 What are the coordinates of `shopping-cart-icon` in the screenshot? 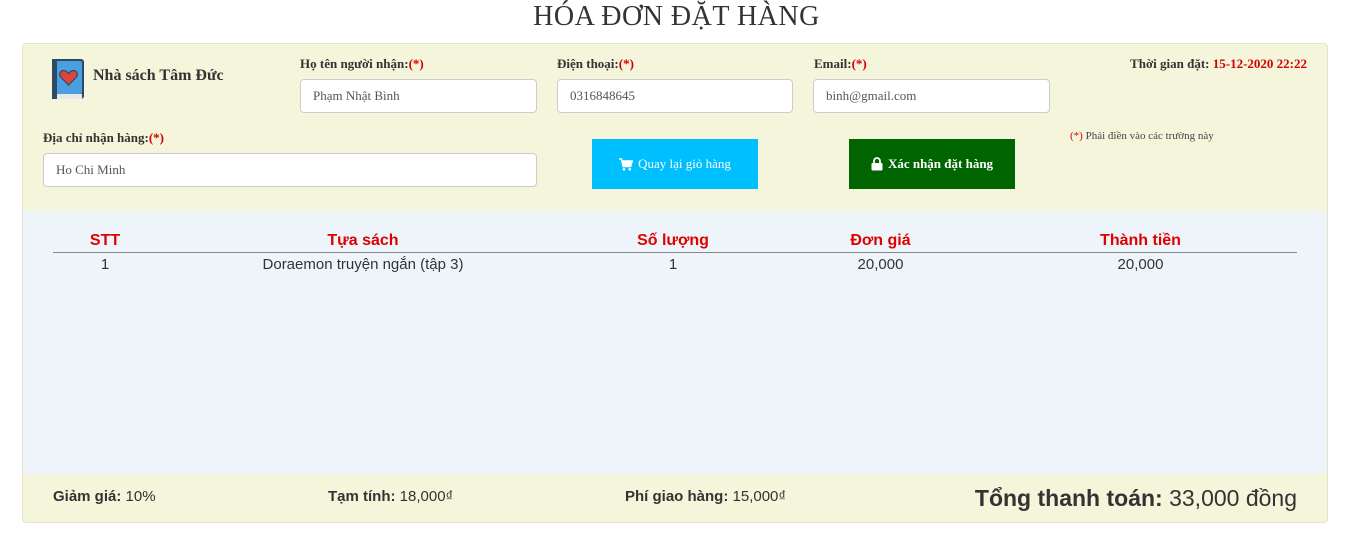 It's located at (626, 164).